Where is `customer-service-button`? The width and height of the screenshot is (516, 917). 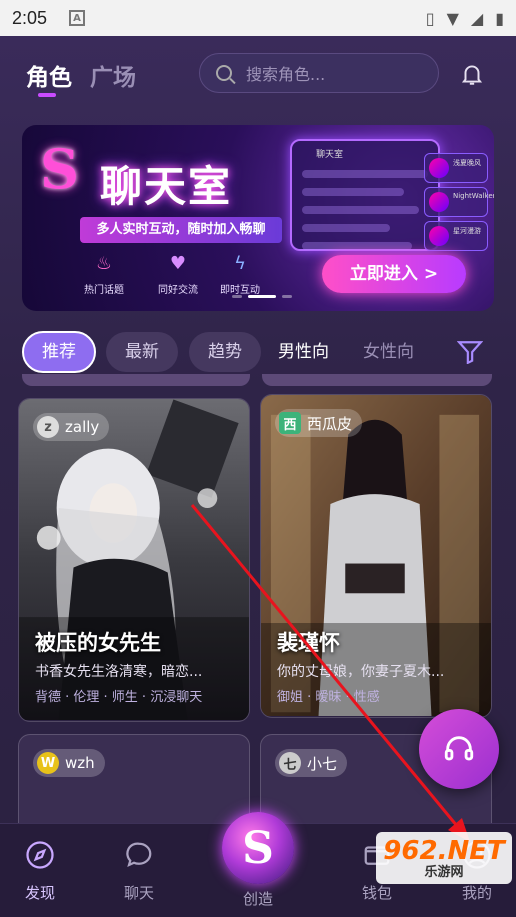
customer-service-button is located at coordinates (459, 749).